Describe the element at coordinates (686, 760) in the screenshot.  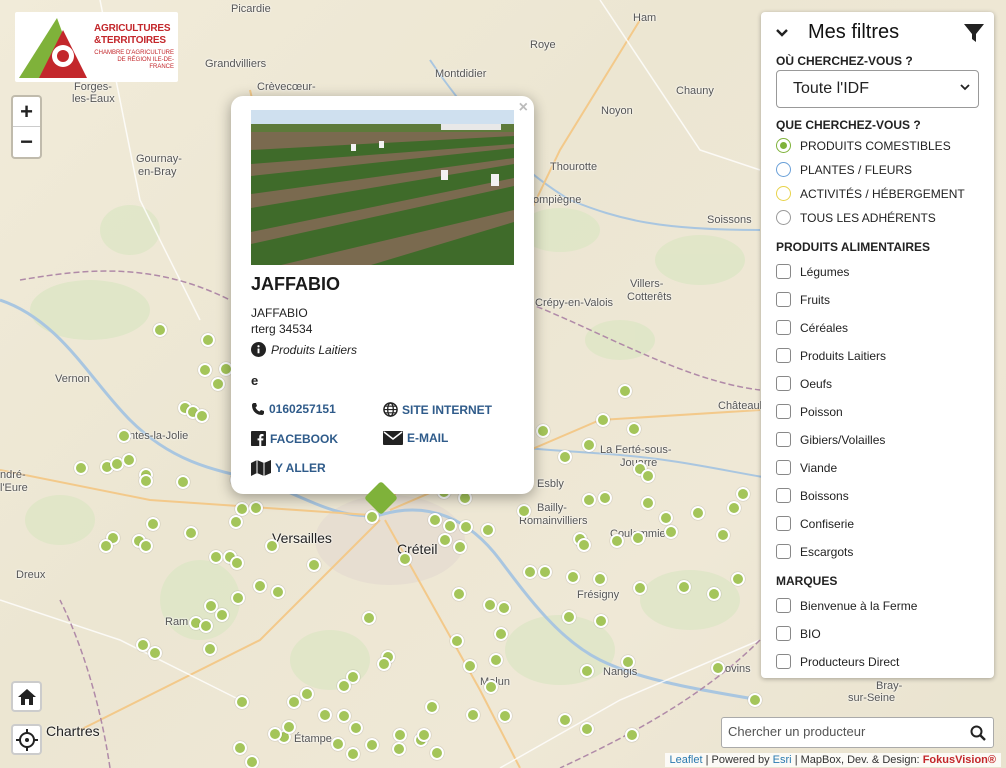
I see `leaflet-link: Leaflet` at that location.